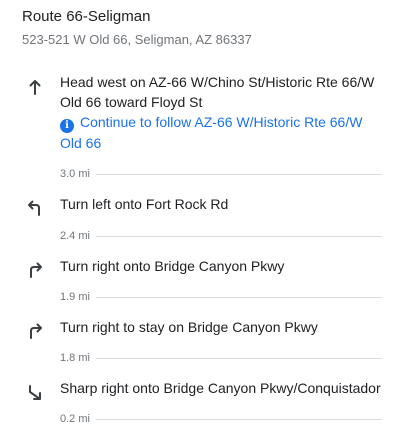 This screenshot has height=432, width=404. I want to click on step-distance-row: 1.9 mi, so click(221, 297).